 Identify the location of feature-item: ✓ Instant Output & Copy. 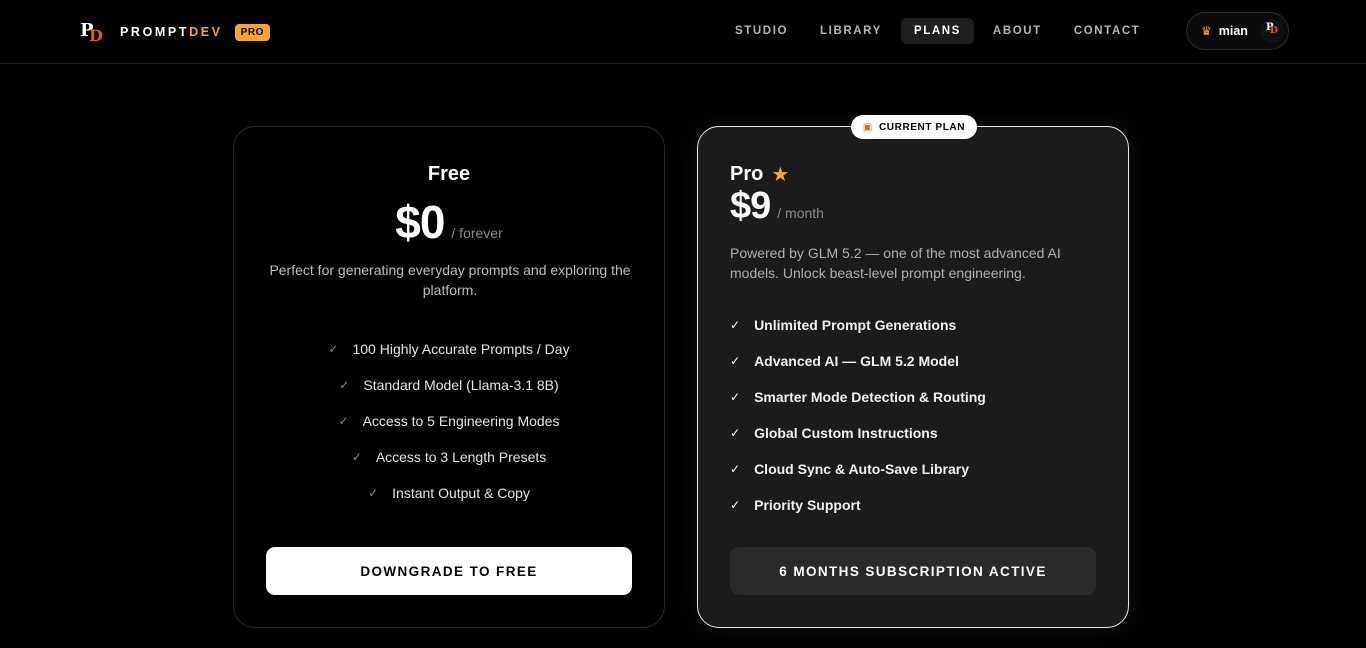
(449, 493).